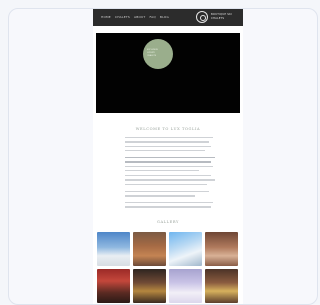  I want to click on logo-line-2: CHALETS, so click(218, 18).